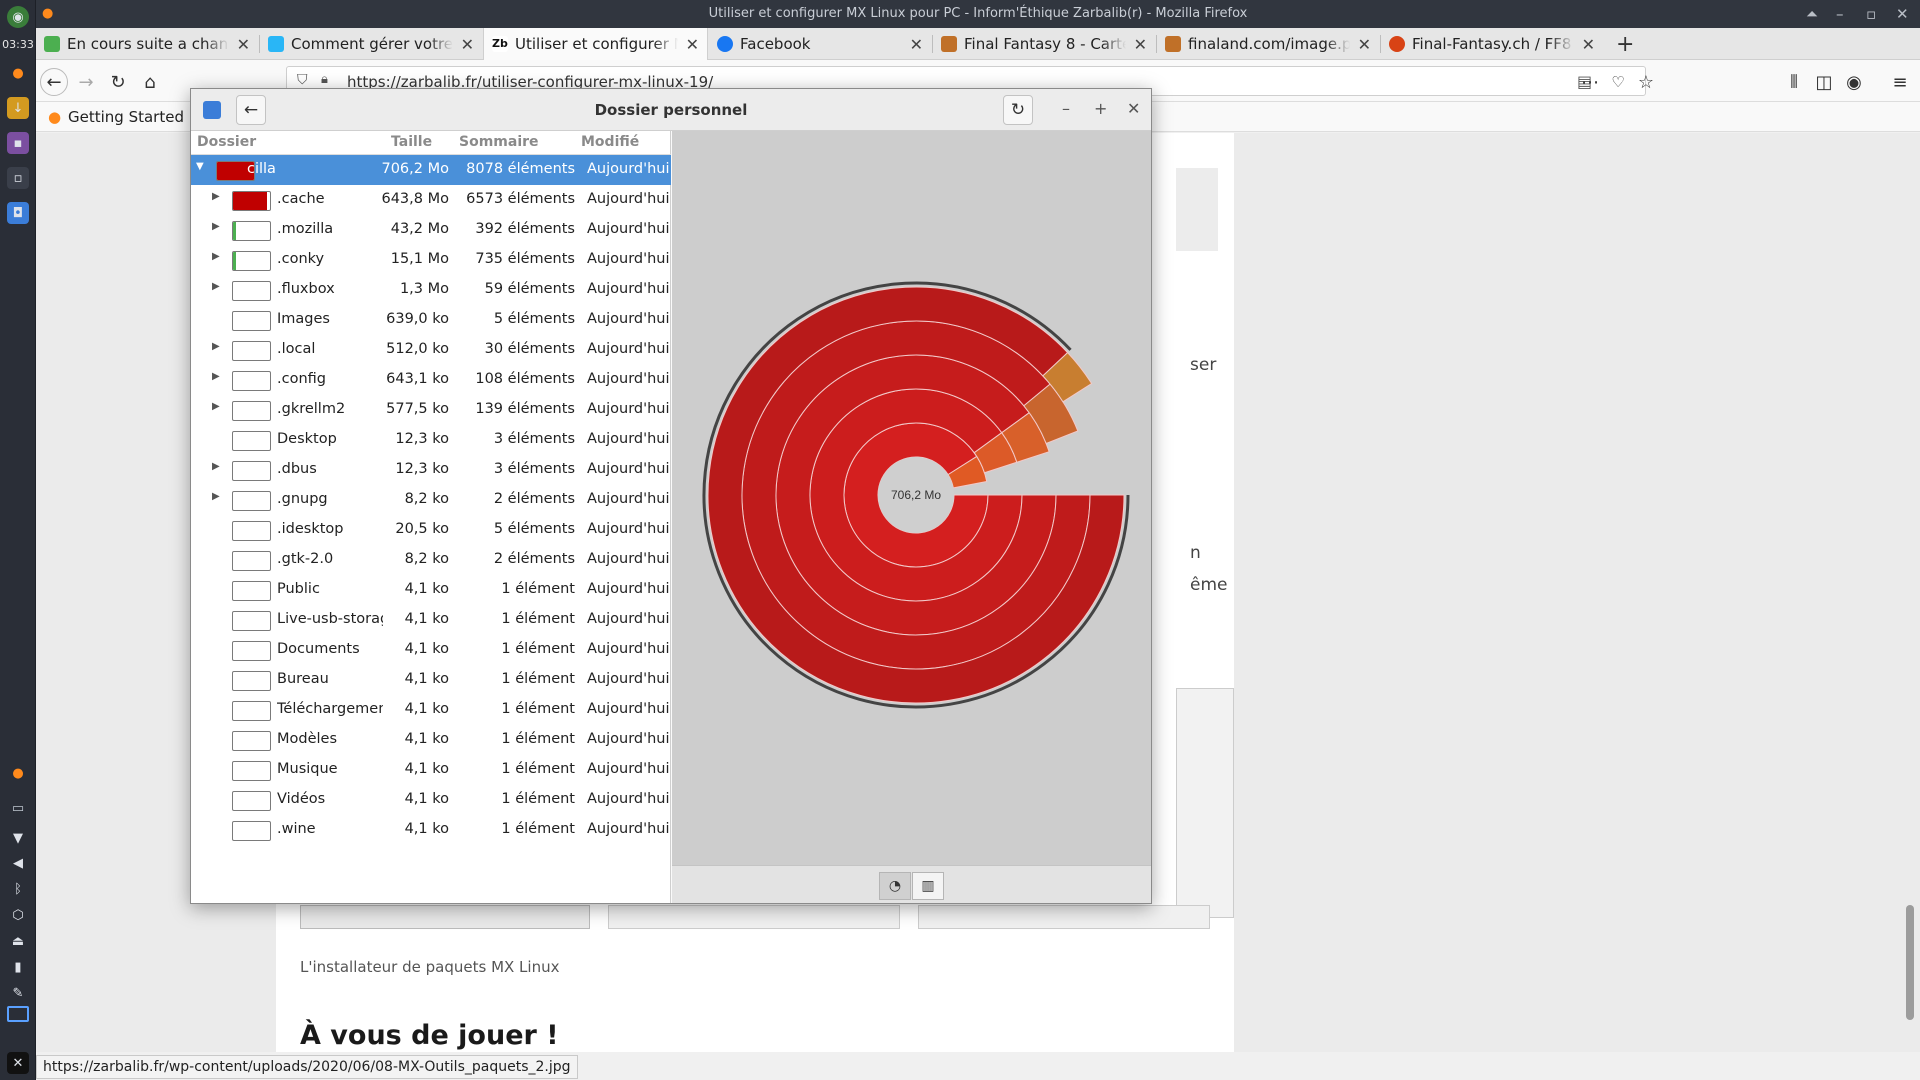  Describe the element at coordinates (18, 808) in the screenshot. I see `files-icon: ▭` at that location.